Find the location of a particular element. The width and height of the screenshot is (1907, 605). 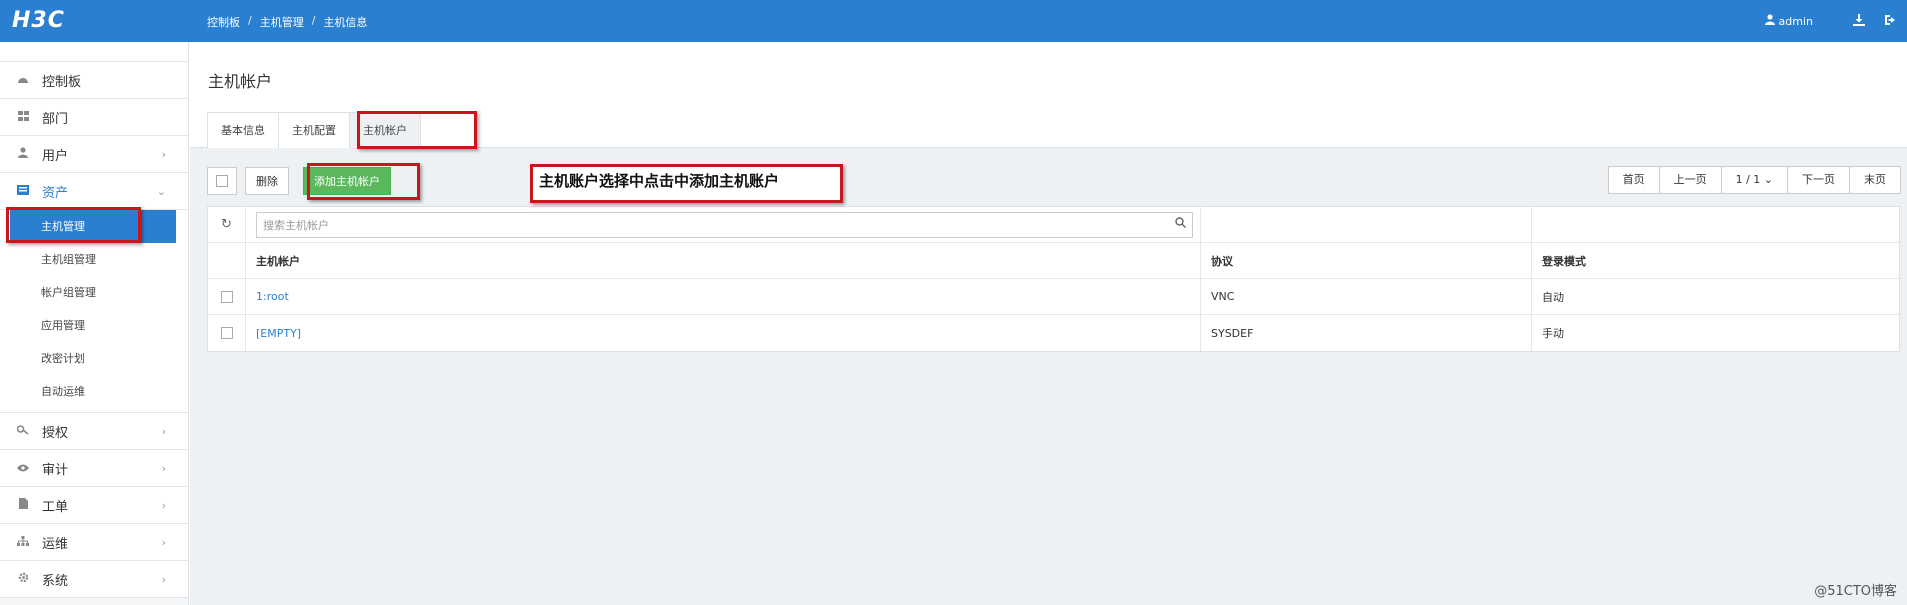

gear-icon is located at coordinates (23, 579).